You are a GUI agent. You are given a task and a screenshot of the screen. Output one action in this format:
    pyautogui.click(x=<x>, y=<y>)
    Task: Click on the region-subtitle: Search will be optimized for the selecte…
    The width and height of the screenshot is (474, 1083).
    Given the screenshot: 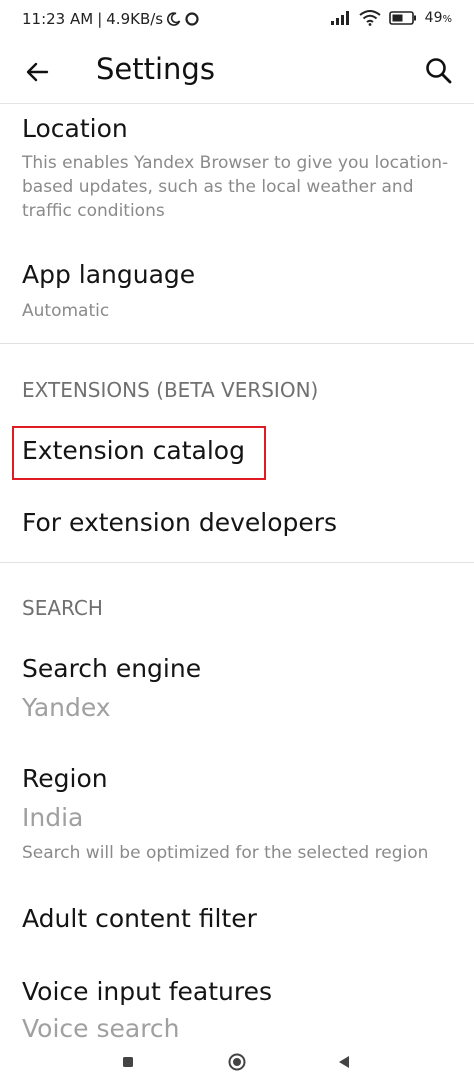 What is the action you would take?
    pyautogui.click(x=225, y=853)
    